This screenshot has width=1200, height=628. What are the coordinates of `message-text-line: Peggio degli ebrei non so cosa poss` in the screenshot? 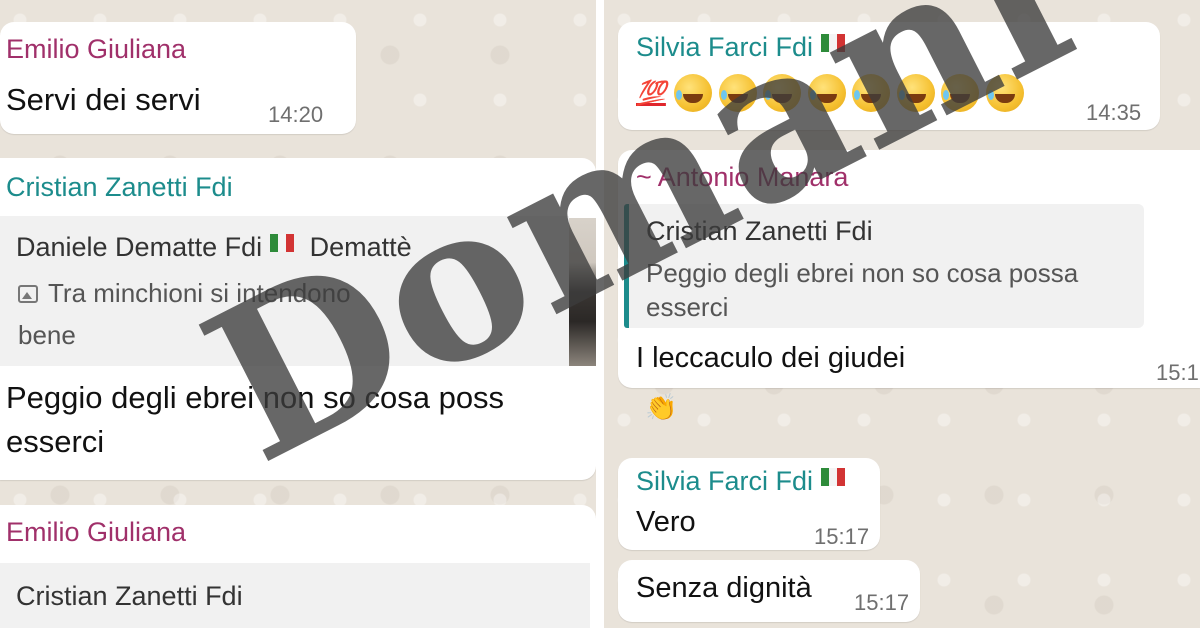 It's located at (255, 397).